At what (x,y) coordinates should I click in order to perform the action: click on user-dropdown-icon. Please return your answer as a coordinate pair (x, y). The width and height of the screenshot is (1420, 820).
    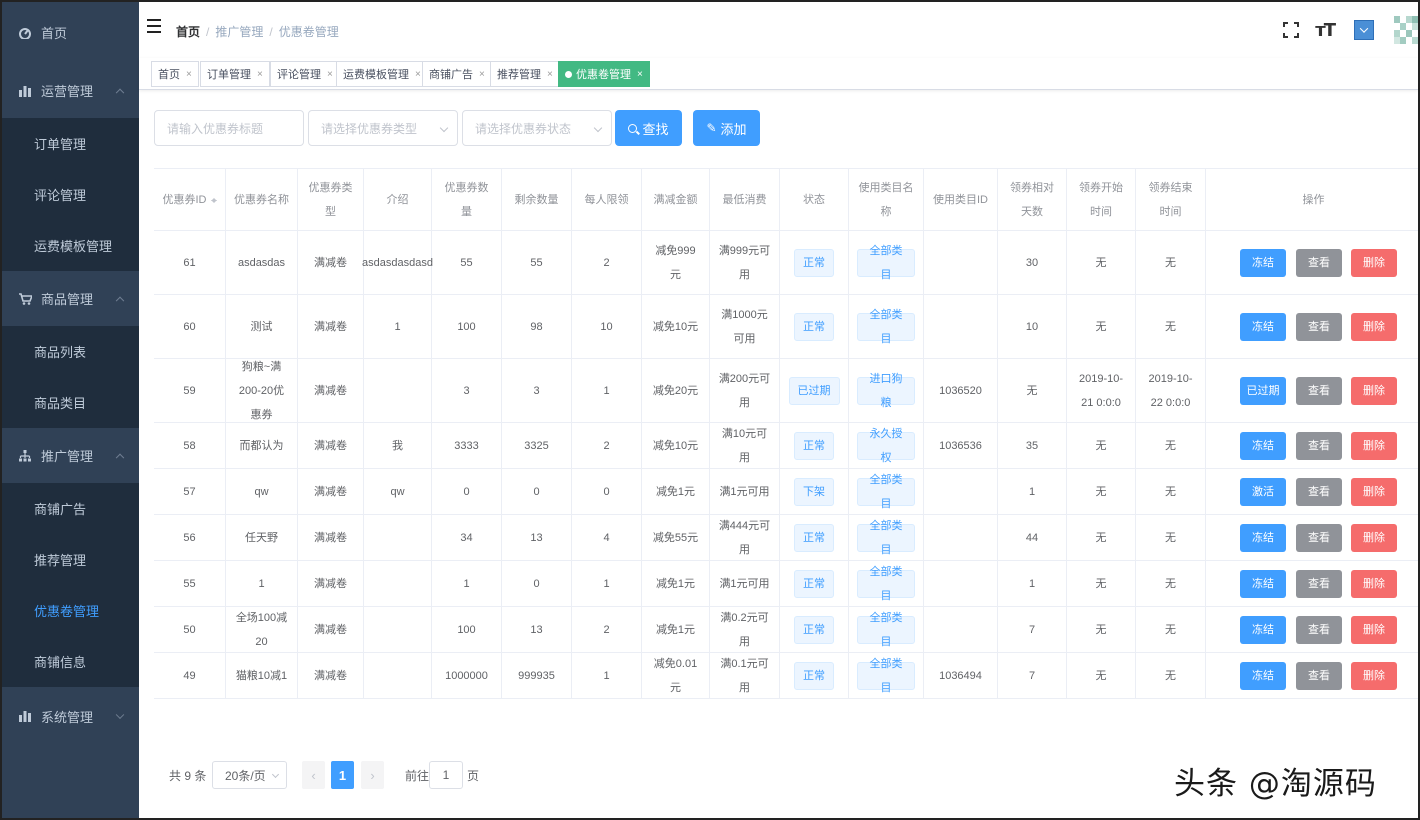
    Looking at the image, I should click on (1364, 30).